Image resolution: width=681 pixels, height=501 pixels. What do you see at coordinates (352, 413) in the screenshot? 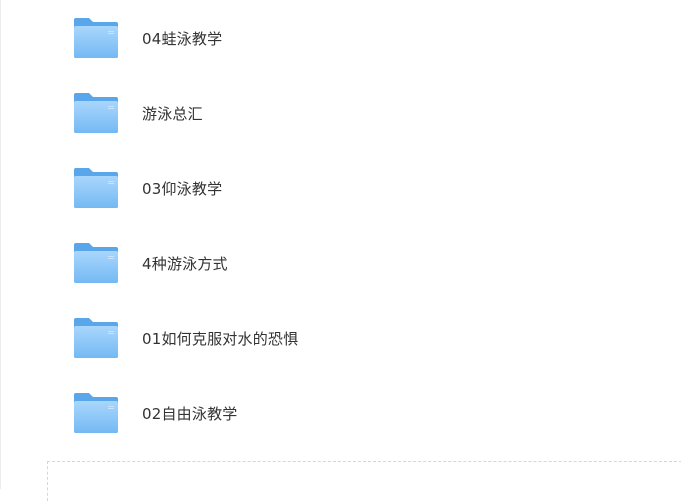
I see `folder-item: 02自由泳教学` at bounding box center [352, 413].